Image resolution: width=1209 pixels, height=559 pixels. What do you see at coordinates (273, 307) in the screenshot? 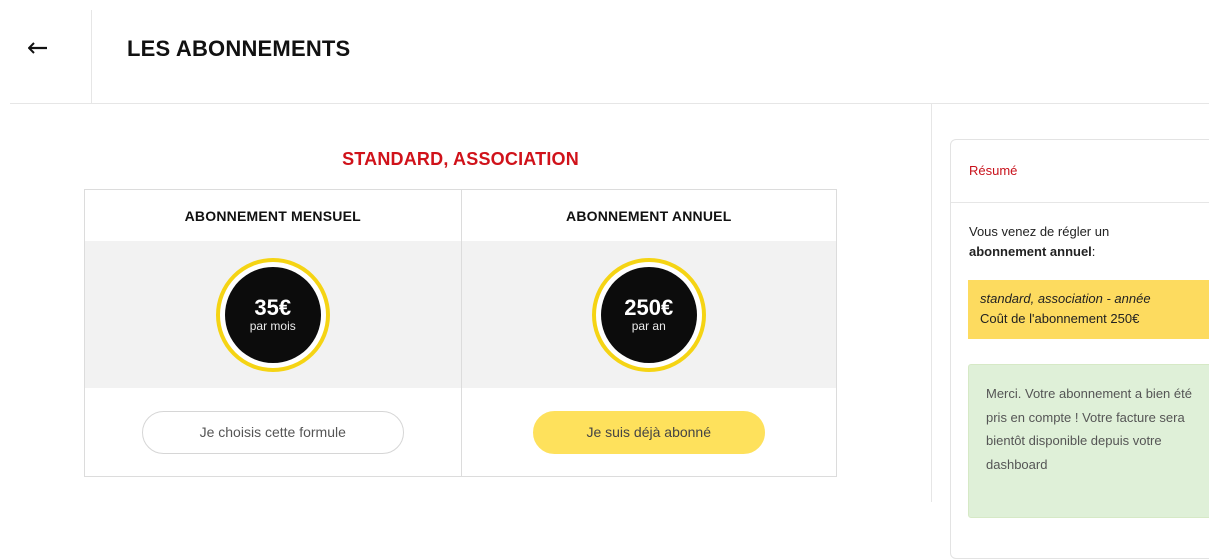
I see `price-amount: 35€` at bounding box center [273, 307].